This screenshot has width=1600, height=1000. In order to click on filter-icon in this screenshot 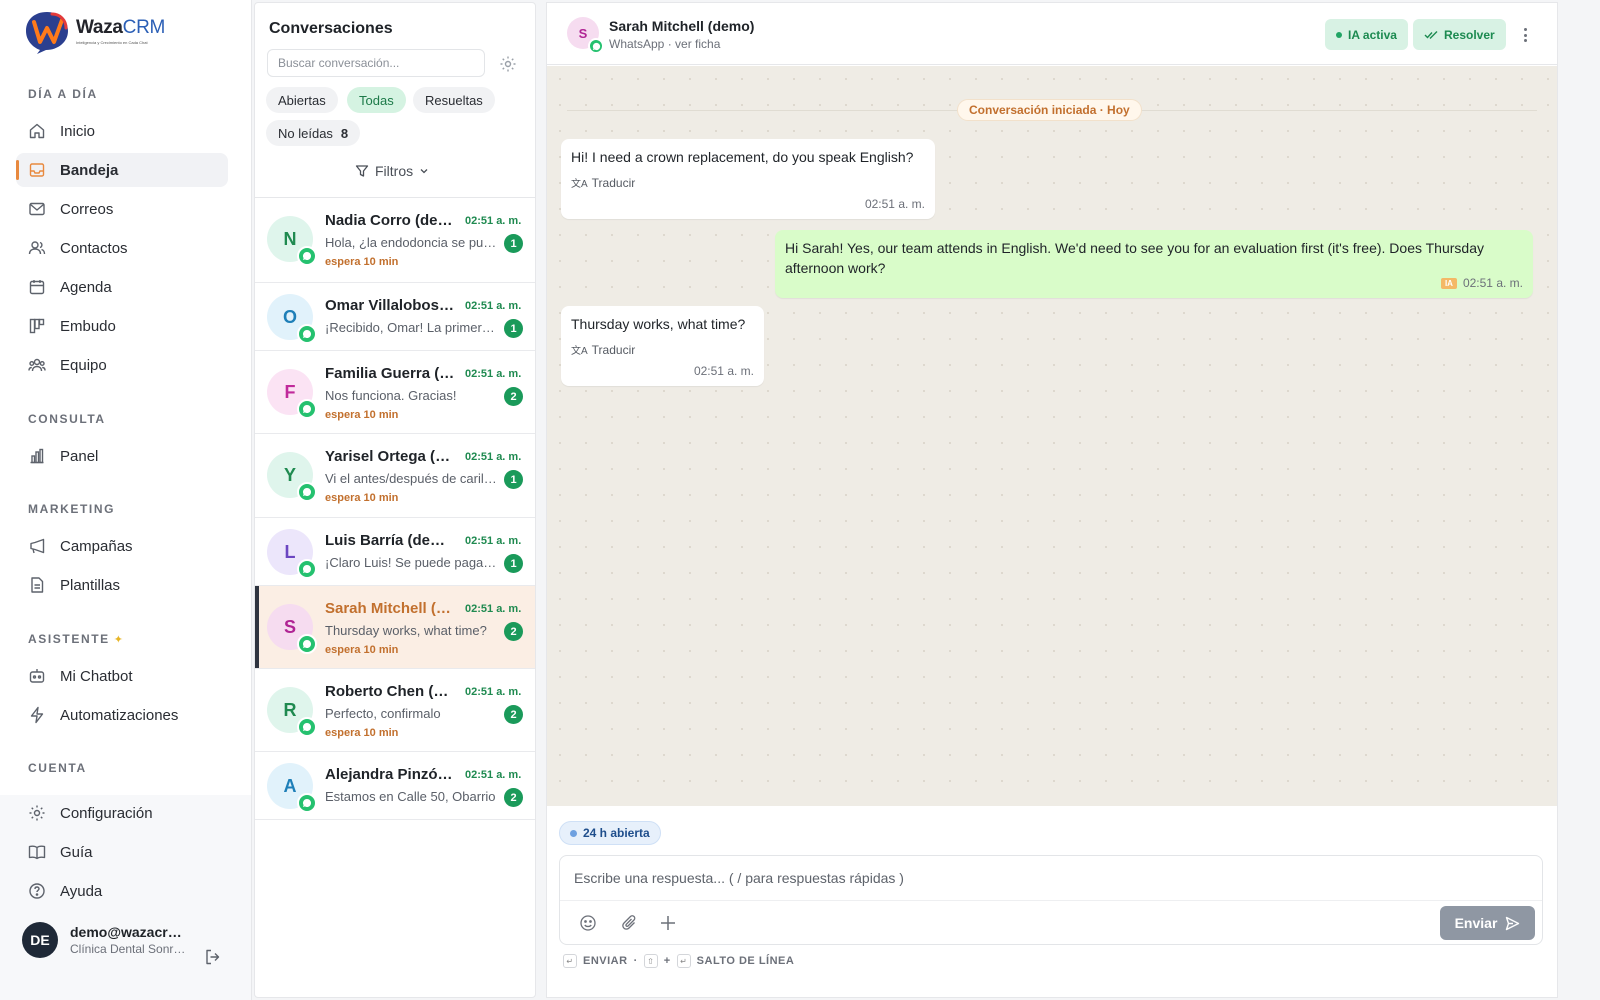, I will do `click(362, 171)`.